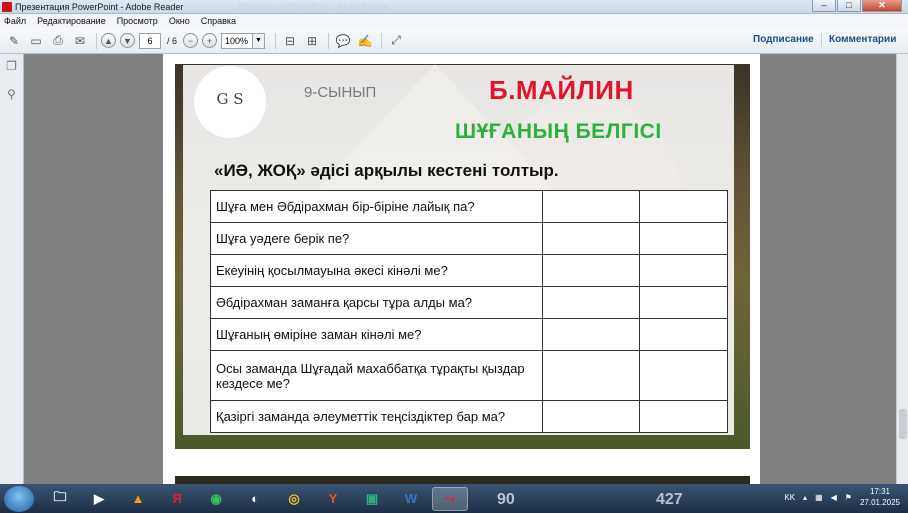 This screenshot has height=513, width=908. Describe the element at coordinates (19, 498) in the screenshot. I see `start-button` at that location.